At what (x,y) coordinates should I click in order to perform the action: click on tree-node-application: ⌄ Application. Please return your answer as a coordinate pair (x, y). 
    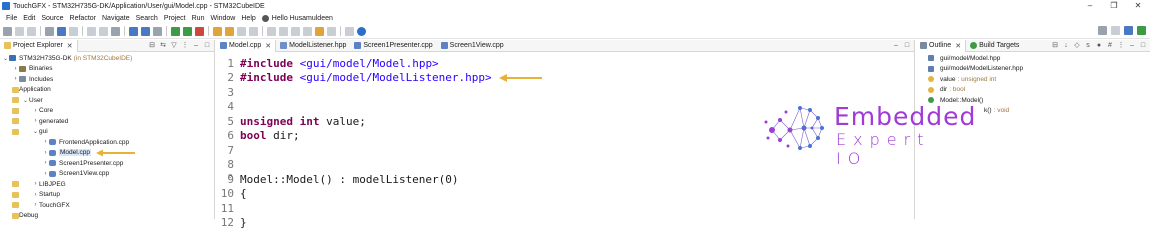
    Looking at the image, I should click on (107, 90).